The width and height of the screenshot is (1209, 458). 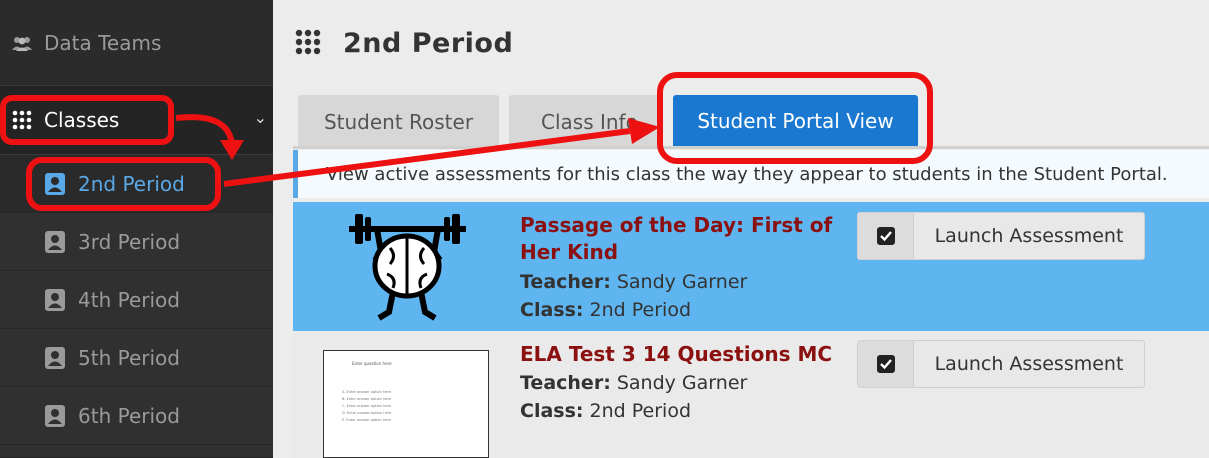 I want to click on sidebar-item-partial, so click(x=136, y=451).